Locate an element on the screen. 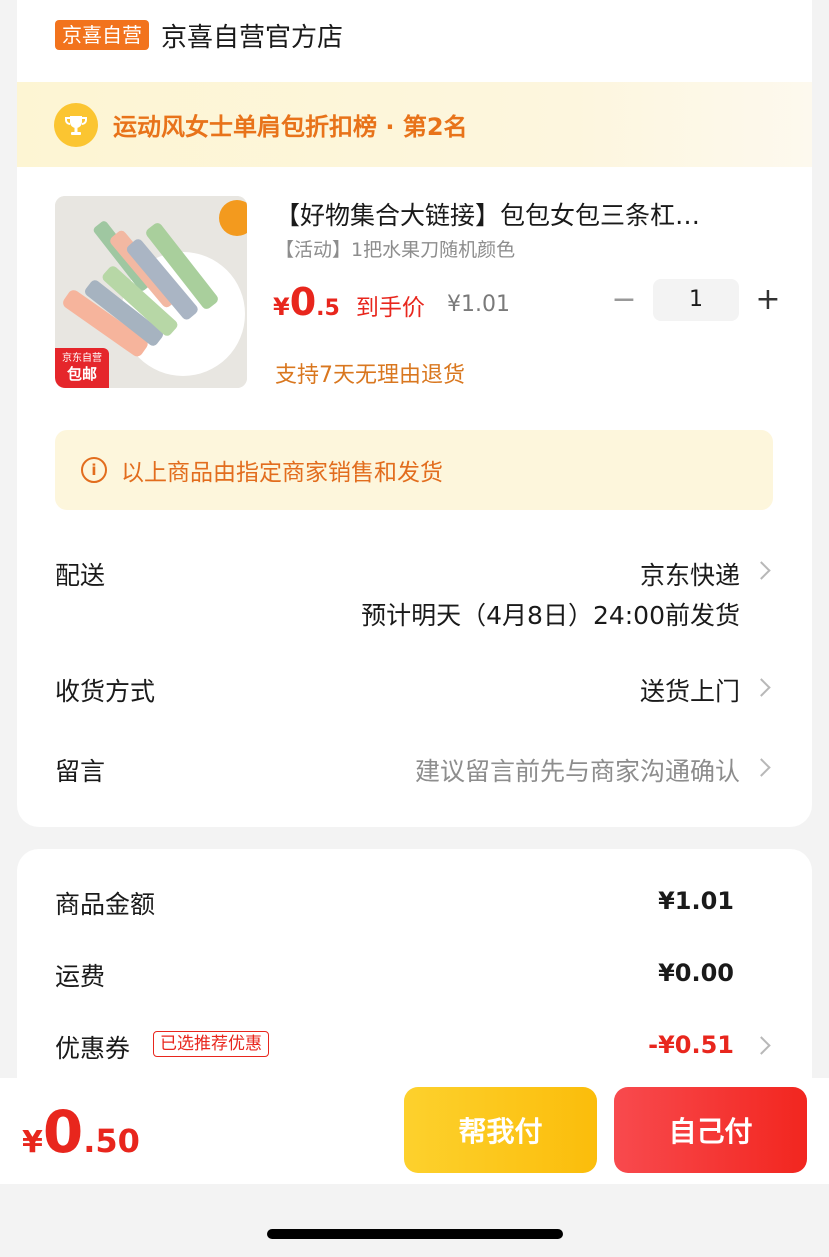  store-header: 京喜自营 京喜自营官方店 is located at coordinates (199, 35).